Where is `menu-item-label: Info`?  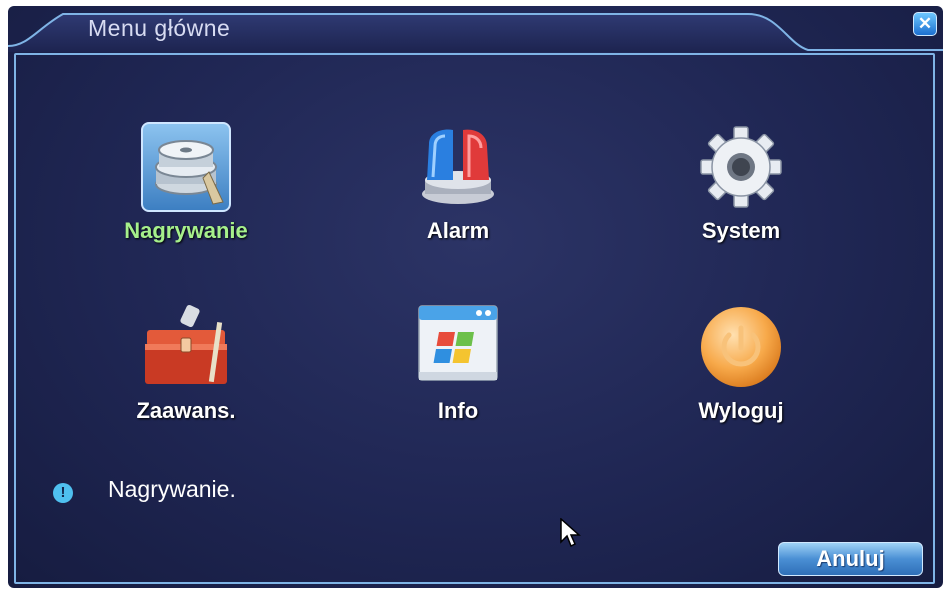
menu-item-label: Info is located at coordinates (458, 410).